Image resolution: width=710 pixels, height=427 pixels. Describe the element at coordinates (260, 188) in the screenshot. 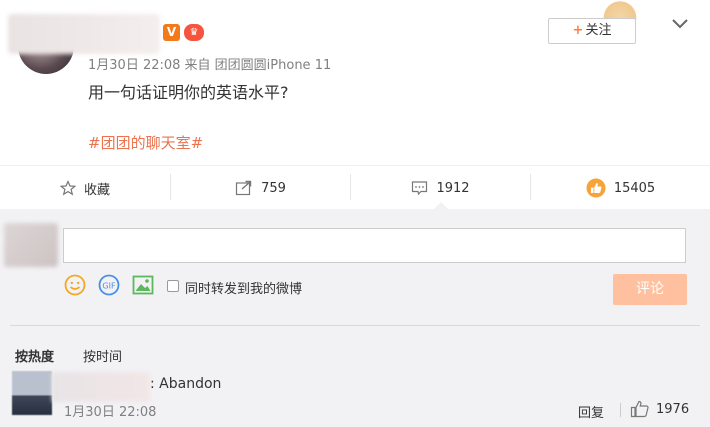

I see `repost-button: 759` at that location.